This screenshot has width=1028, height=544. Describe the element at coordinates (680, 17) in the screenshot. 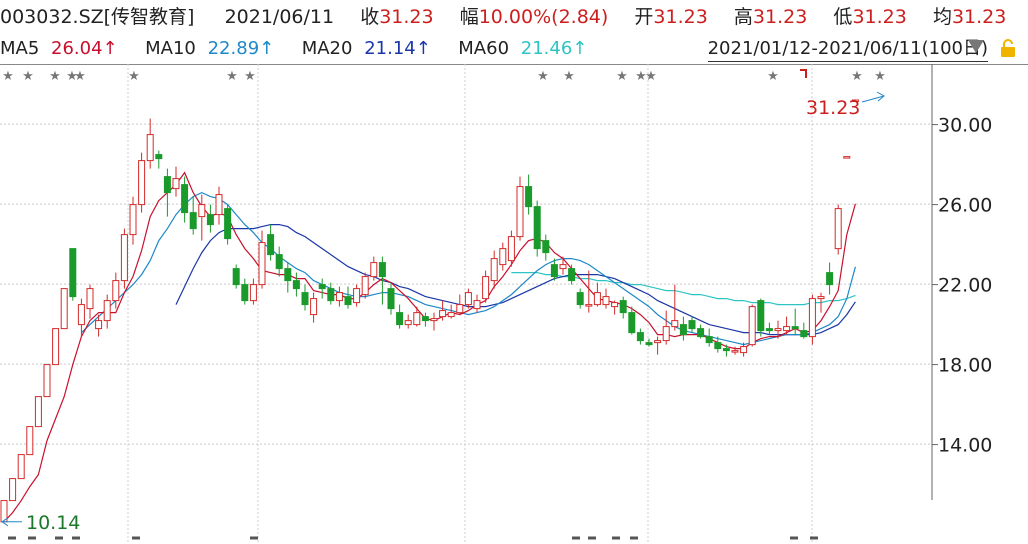

I see `open-value: 31.23` at that location.